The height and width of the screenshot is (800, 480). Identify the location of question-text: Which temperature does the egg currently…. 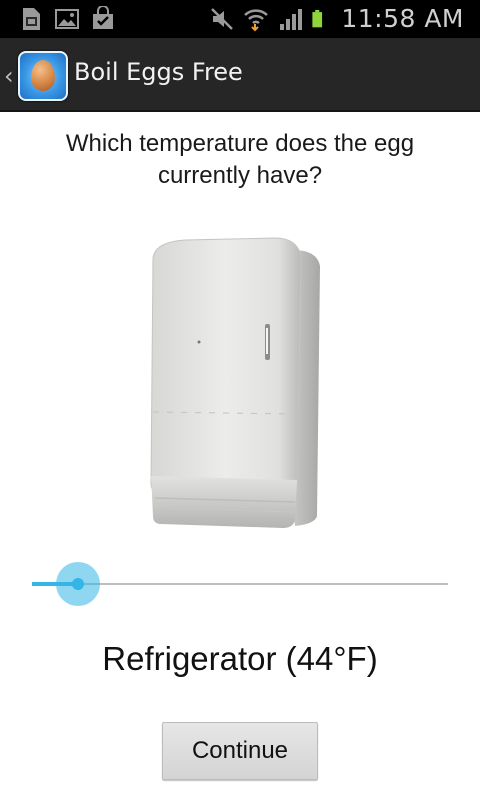
(240, 159).